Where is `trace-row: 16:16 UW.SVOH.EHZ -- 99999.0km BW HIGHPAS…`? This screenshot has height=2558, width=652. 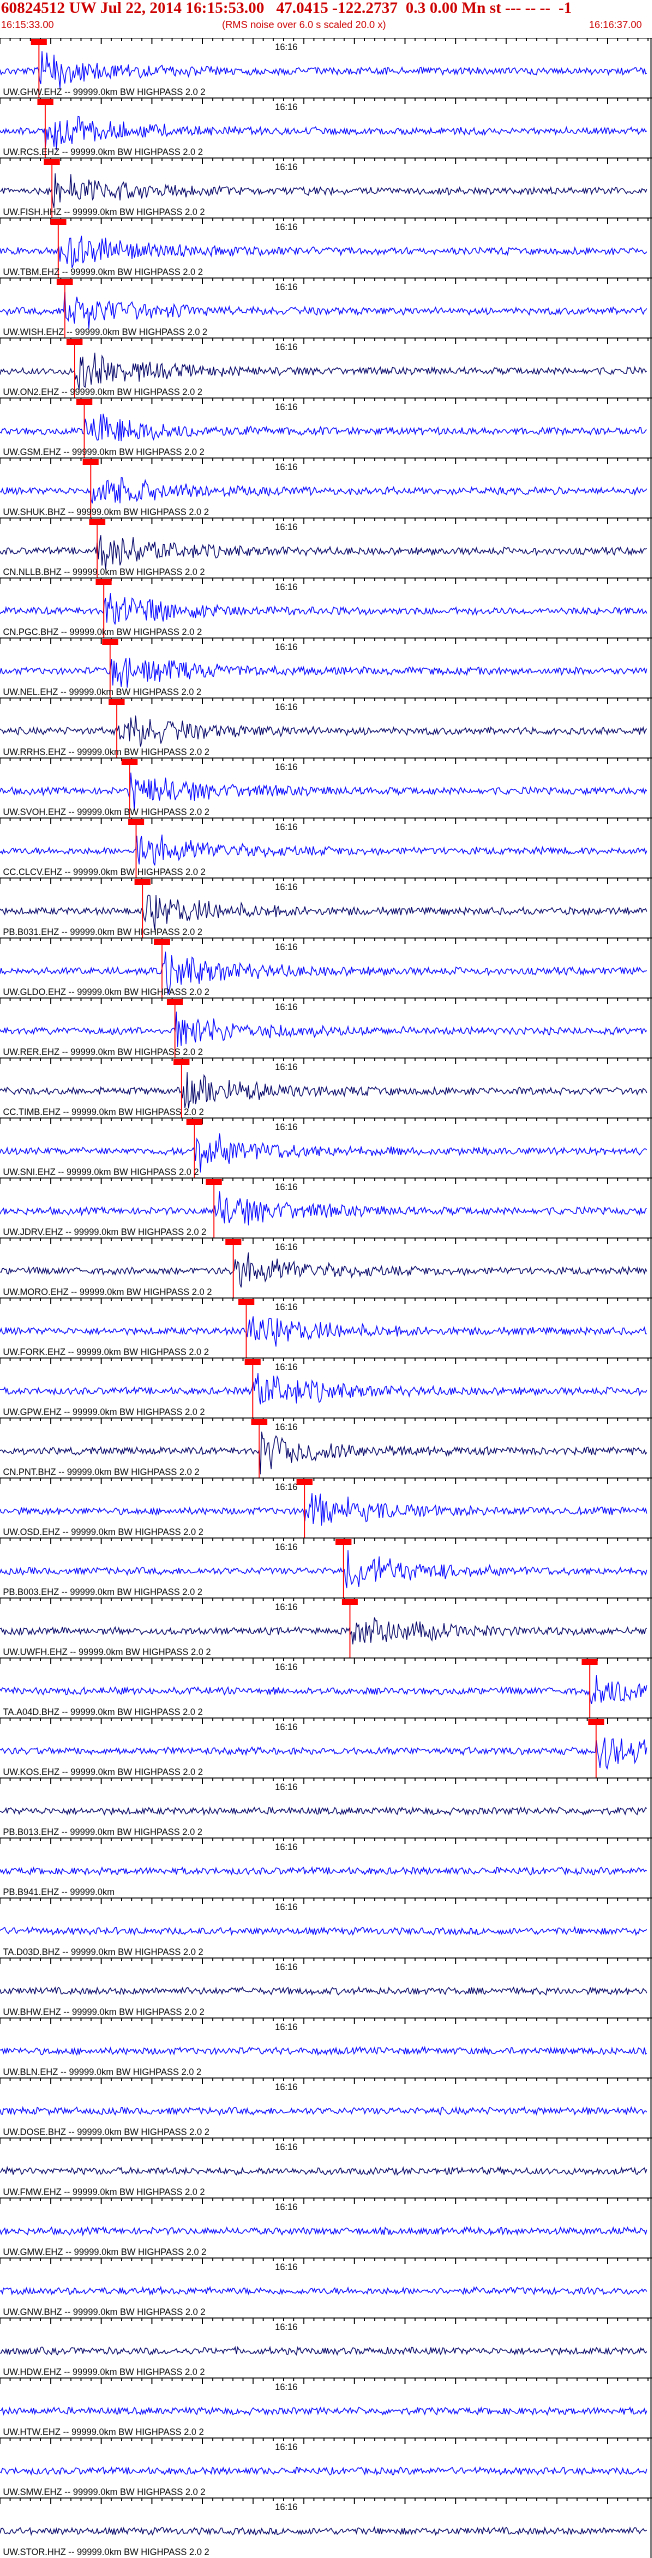 trace-row: 16:16 UW.SVOH.EHZ -- 99999.0km BW HIGHPAS… is located at coordinates (326, 787).